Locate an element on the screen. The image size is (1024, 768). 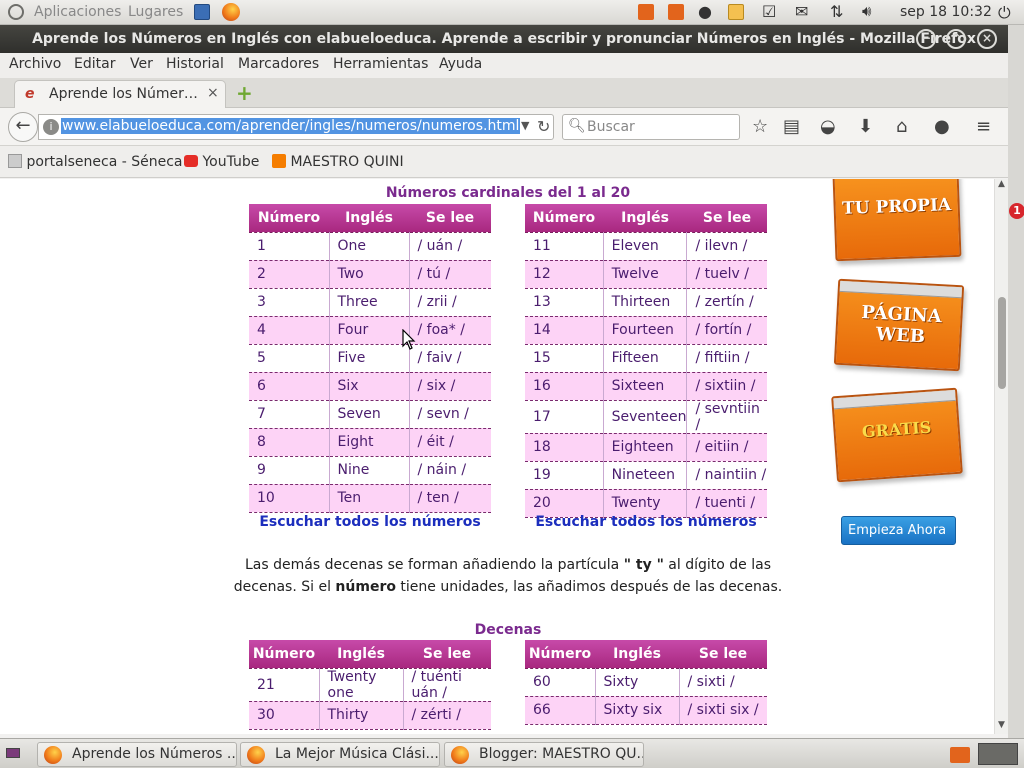
page-scrollbar: ▲ ▼ is located at coordinates (1001, 456).